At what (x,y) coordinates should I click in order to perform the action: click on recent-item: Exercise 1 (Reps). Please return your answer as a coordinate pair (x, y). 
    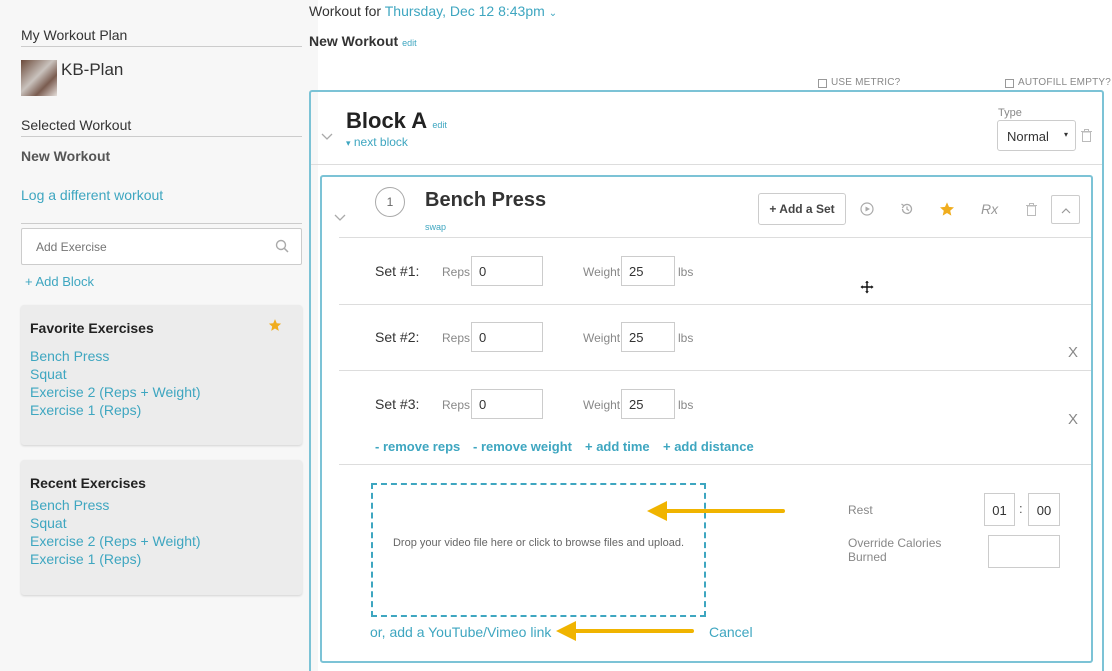
    Looking at the image, I should click on (85, 559).